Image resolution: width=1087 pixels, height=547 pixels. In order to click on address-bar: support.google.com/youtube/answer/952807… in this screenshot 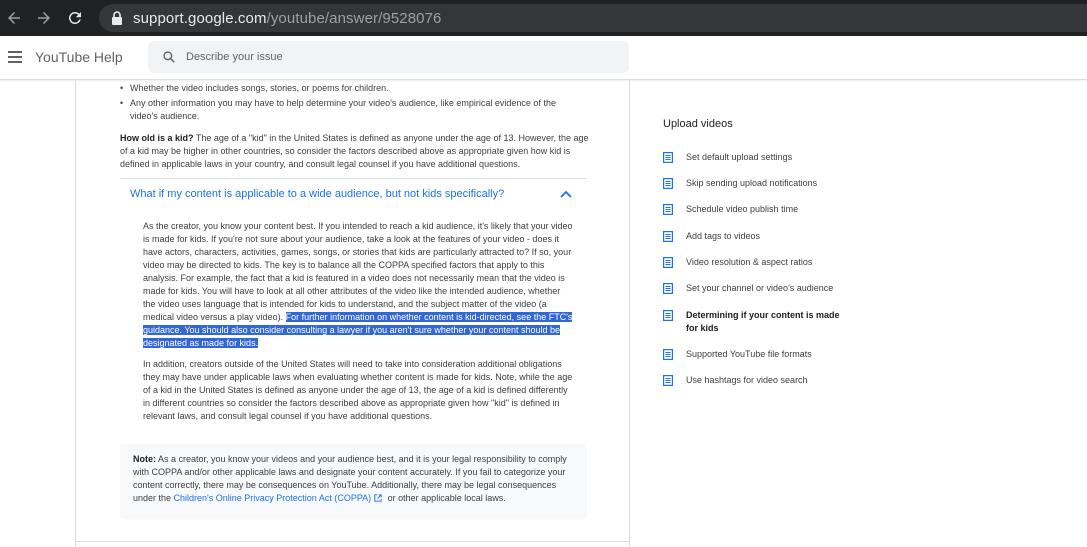, I will do `click(593, 18)`.